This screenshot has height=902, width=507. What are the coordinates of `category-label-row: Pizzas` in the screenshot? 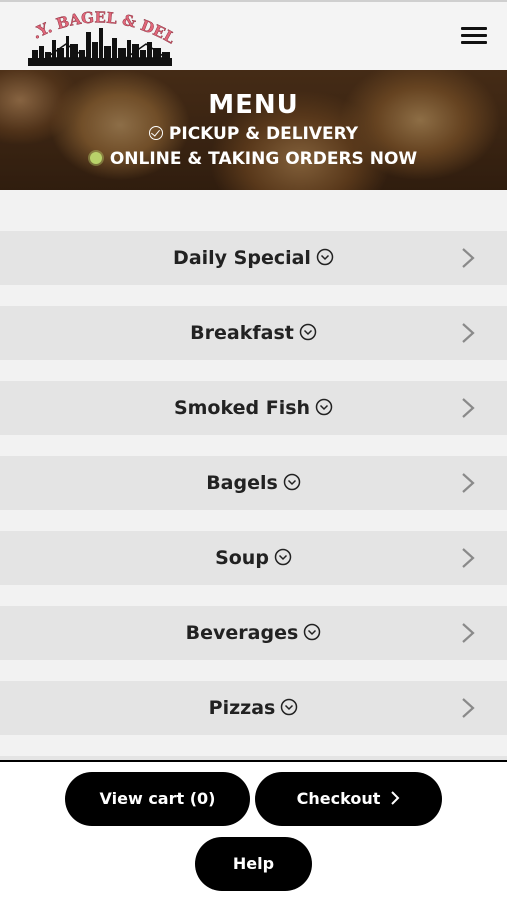 It's located at (253, 708).